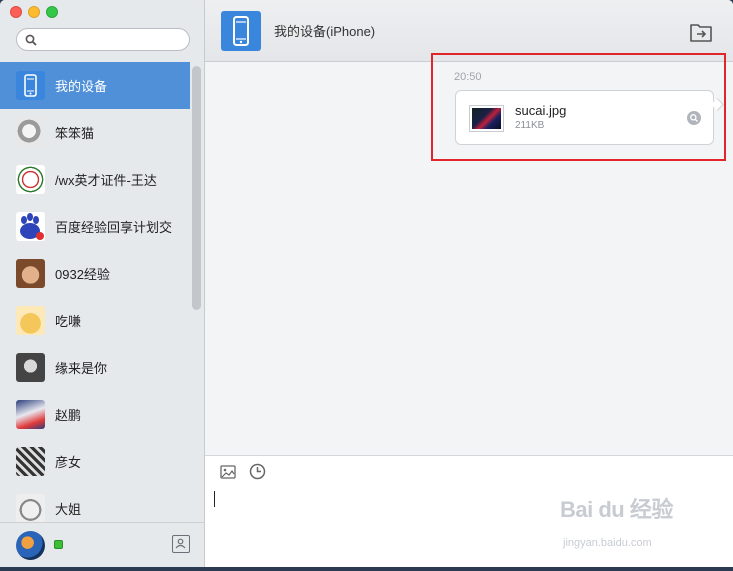 This screenshot has height=571, width=733. Describe the element at coordinates (607, 543) in the screenshot. I see `baidu-watermark-url: jingyan.baidu.com` at that location.